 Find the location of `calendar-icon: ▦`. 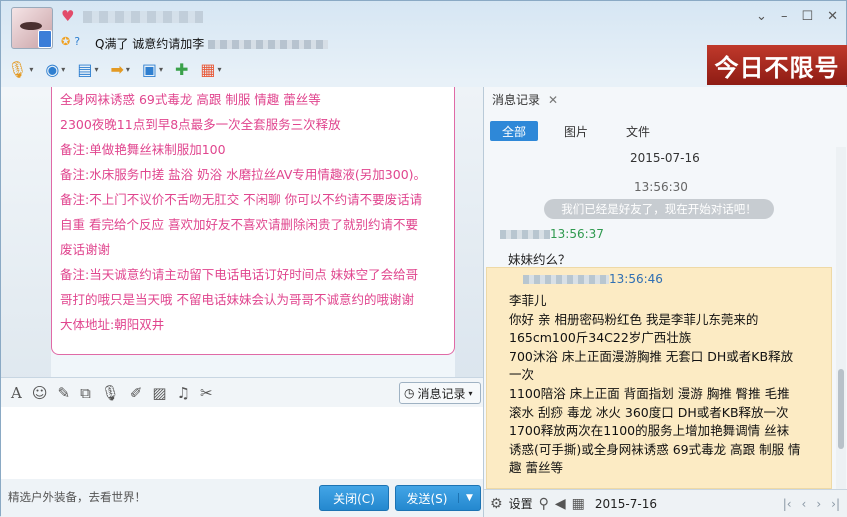

calendar-icon: ▦ is located at coordinates (578, 504).